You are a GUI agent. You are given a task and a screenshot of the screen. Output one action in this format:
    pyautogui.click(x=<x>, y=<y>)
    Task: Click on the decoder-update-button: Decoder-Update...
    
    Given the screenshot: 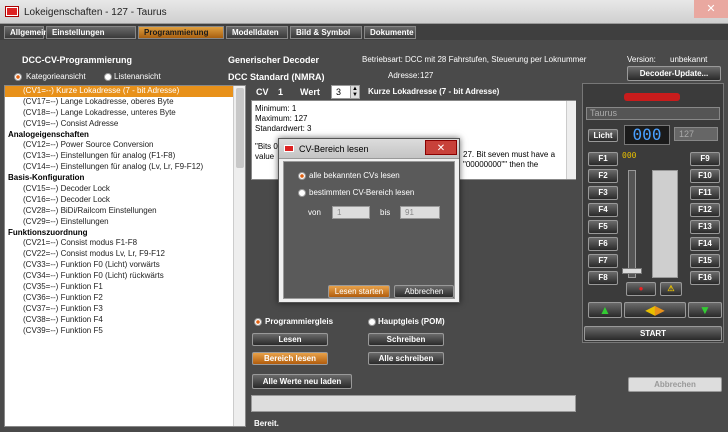 What is the action you would take?
    pyautogui.click(x=674, y=73)
    